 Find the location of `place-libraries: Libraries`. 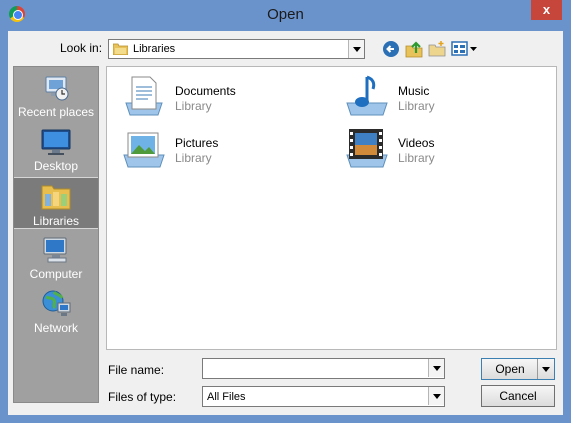

place-libraries: Libraries is located at coordinates (56, 203).